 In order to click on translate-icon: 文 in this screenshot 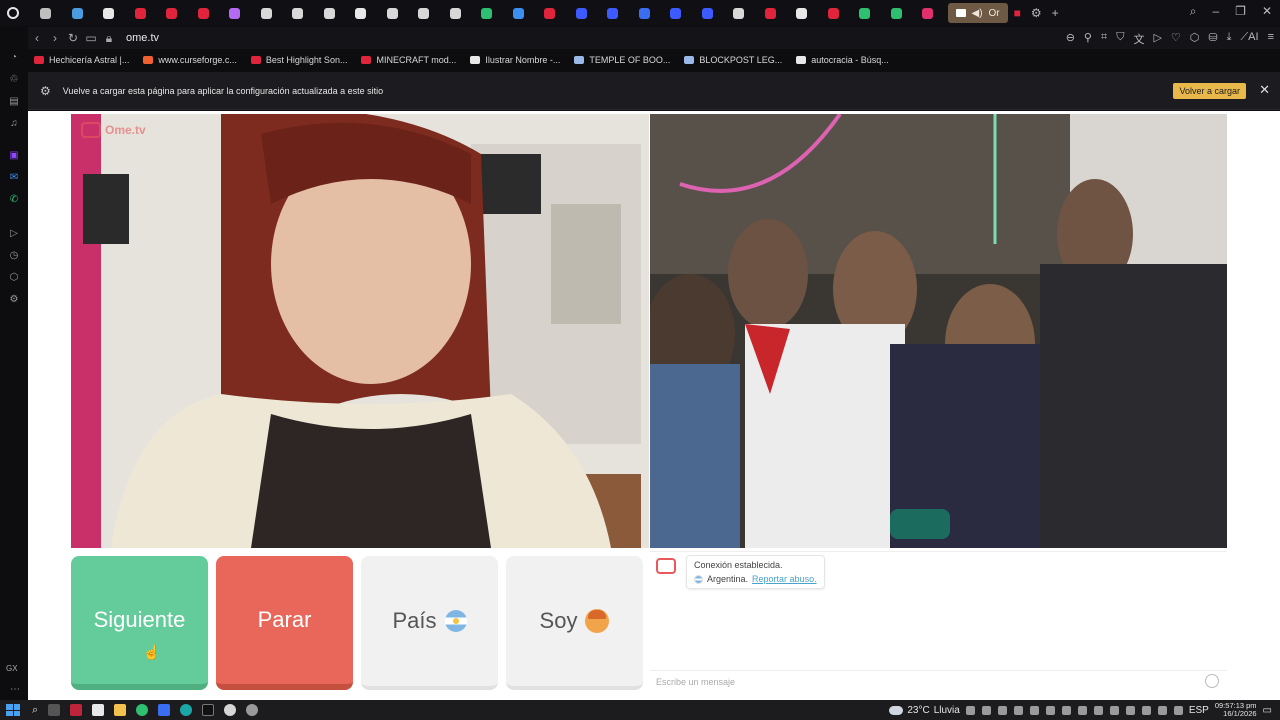, I will do `click(1138, 39)`.